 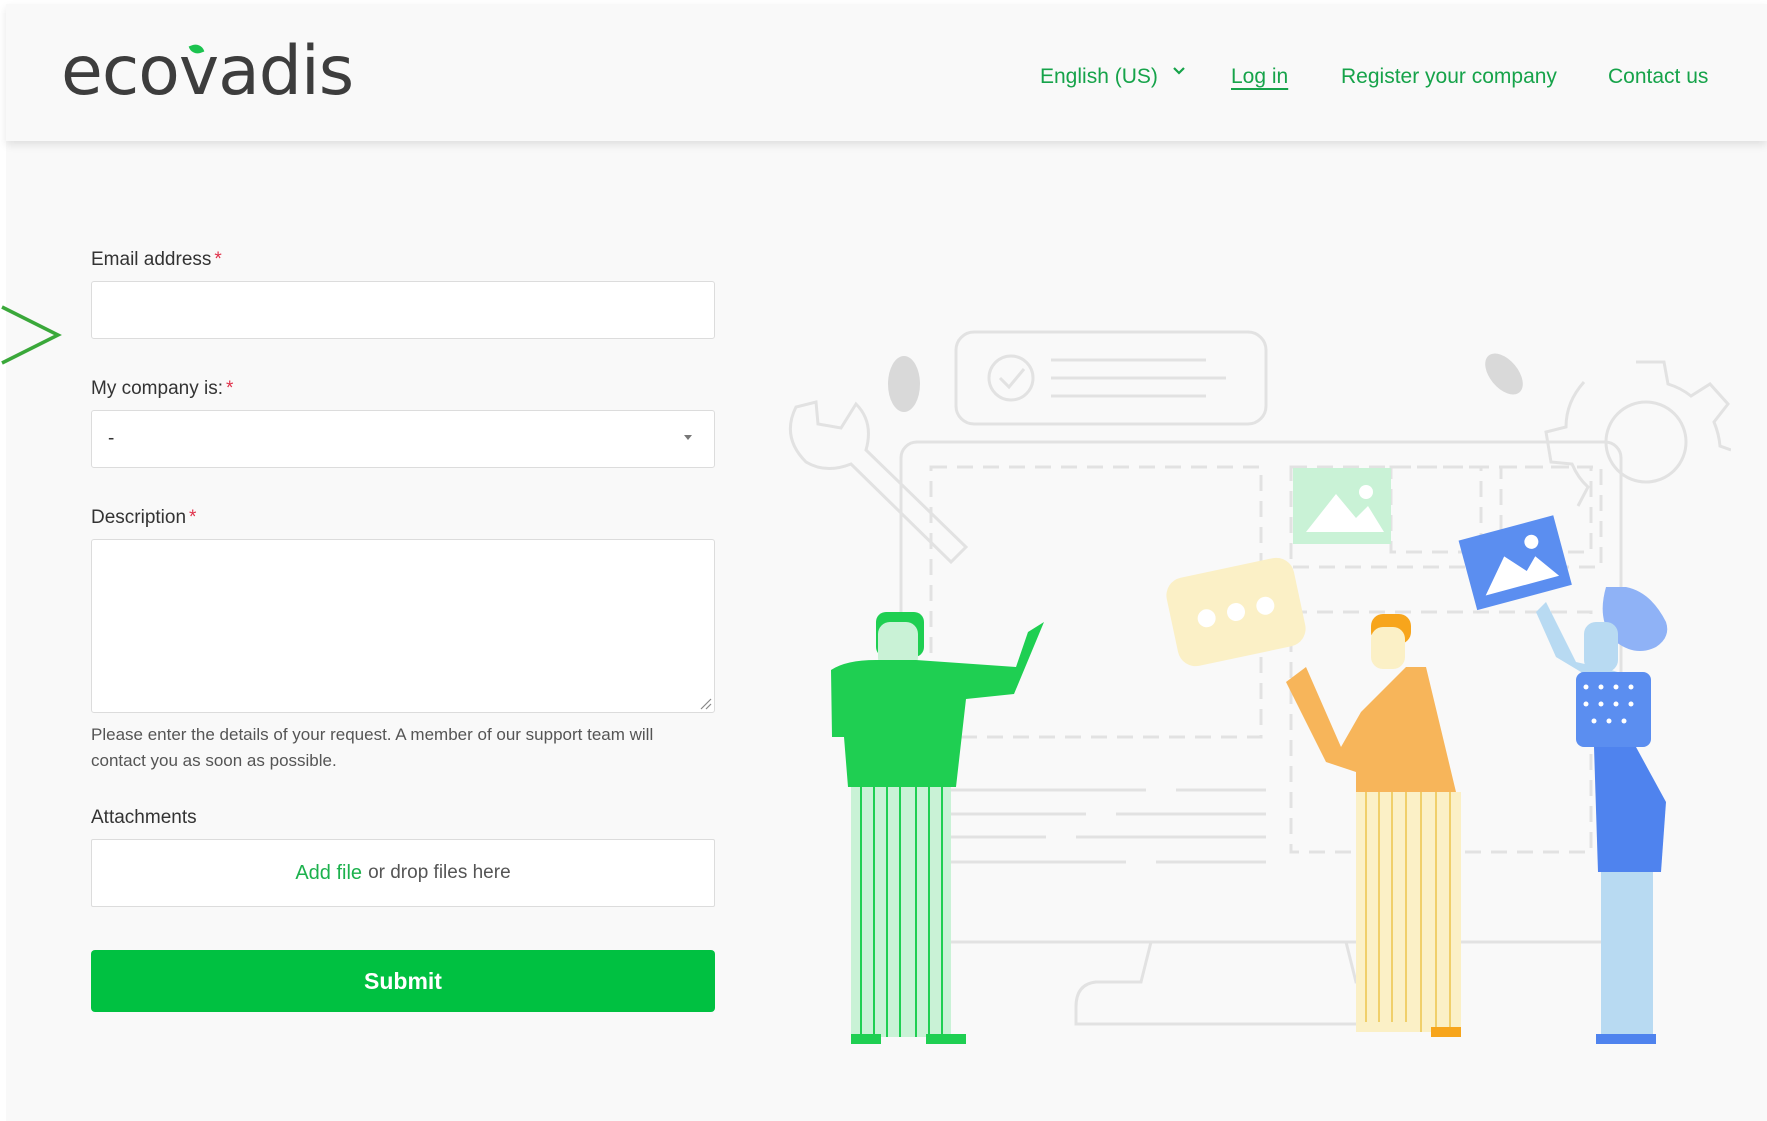 I want to click on wrench-icon, so click(x=878, y=482).